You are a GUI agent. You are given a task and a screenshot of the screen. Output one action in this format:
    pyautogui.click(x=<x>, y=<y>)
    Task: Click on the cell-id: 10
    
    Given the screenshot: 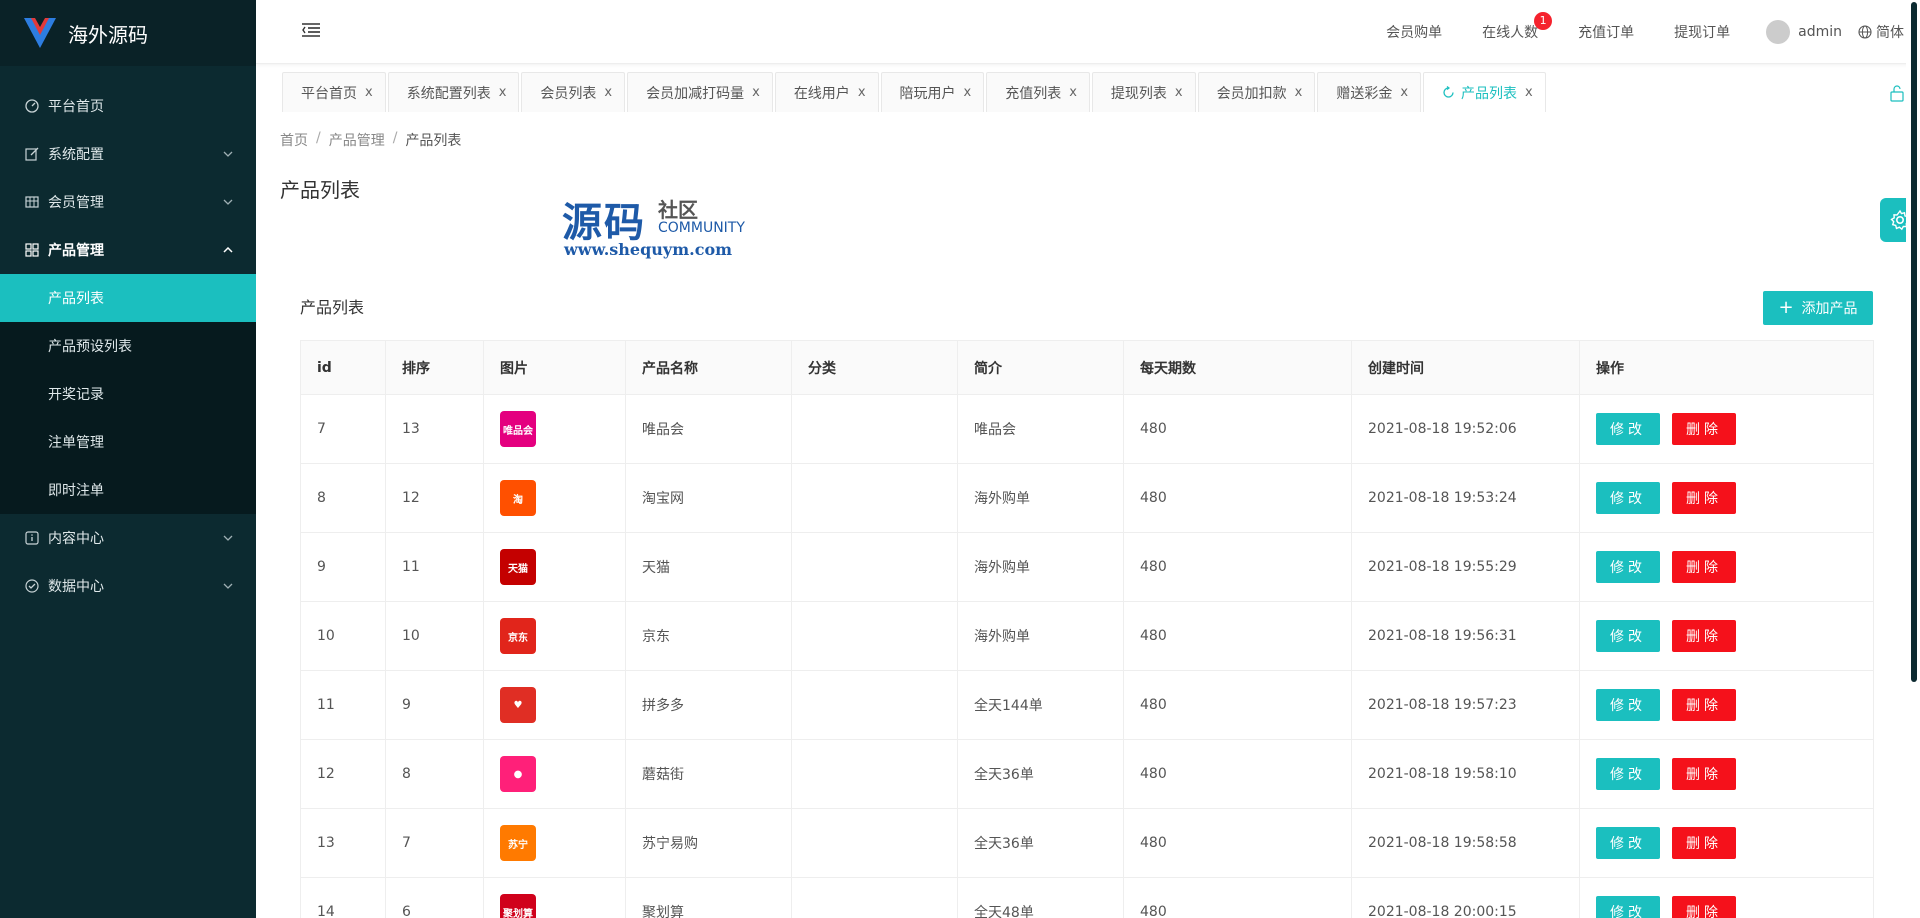 What is the action you would take?
    pyautogui.click(x=343, y=636)
    